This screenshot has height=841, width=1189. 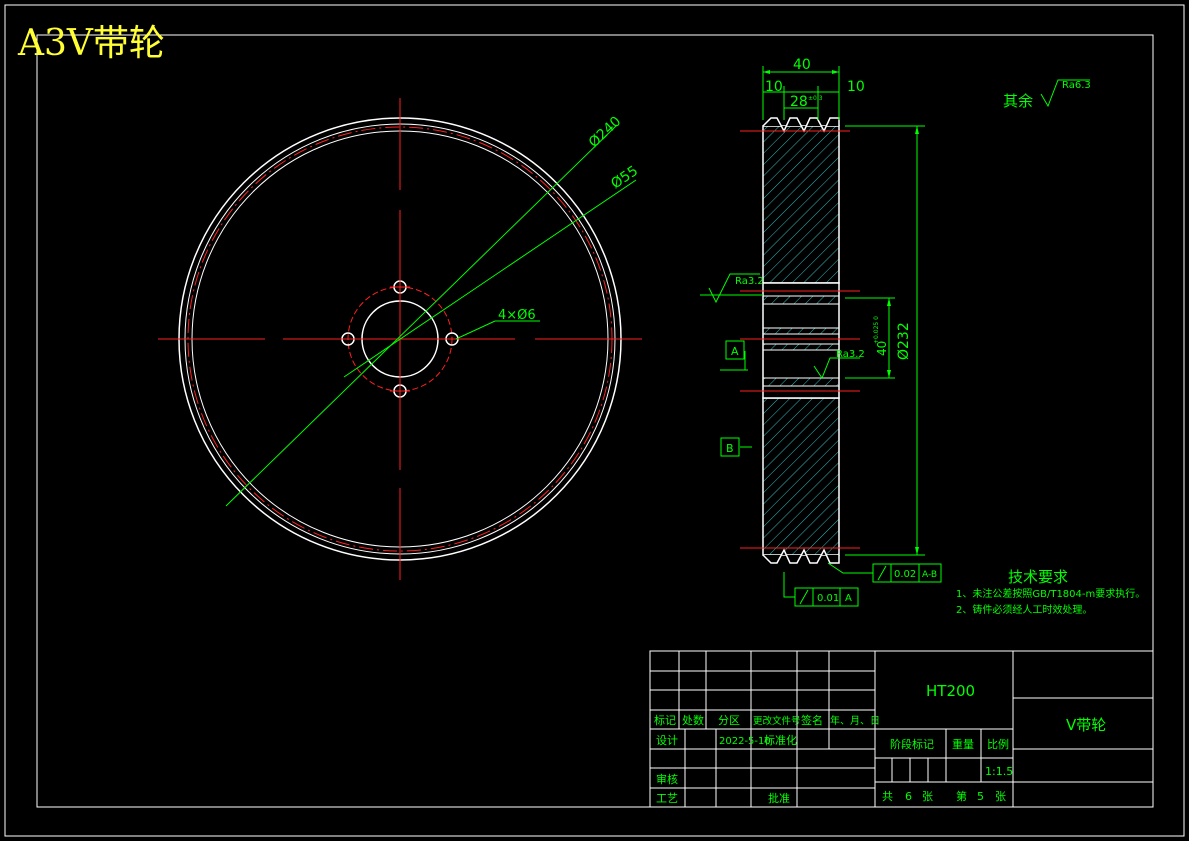 I want to click on dim-right-land: 10, so click(x=856, y=87).